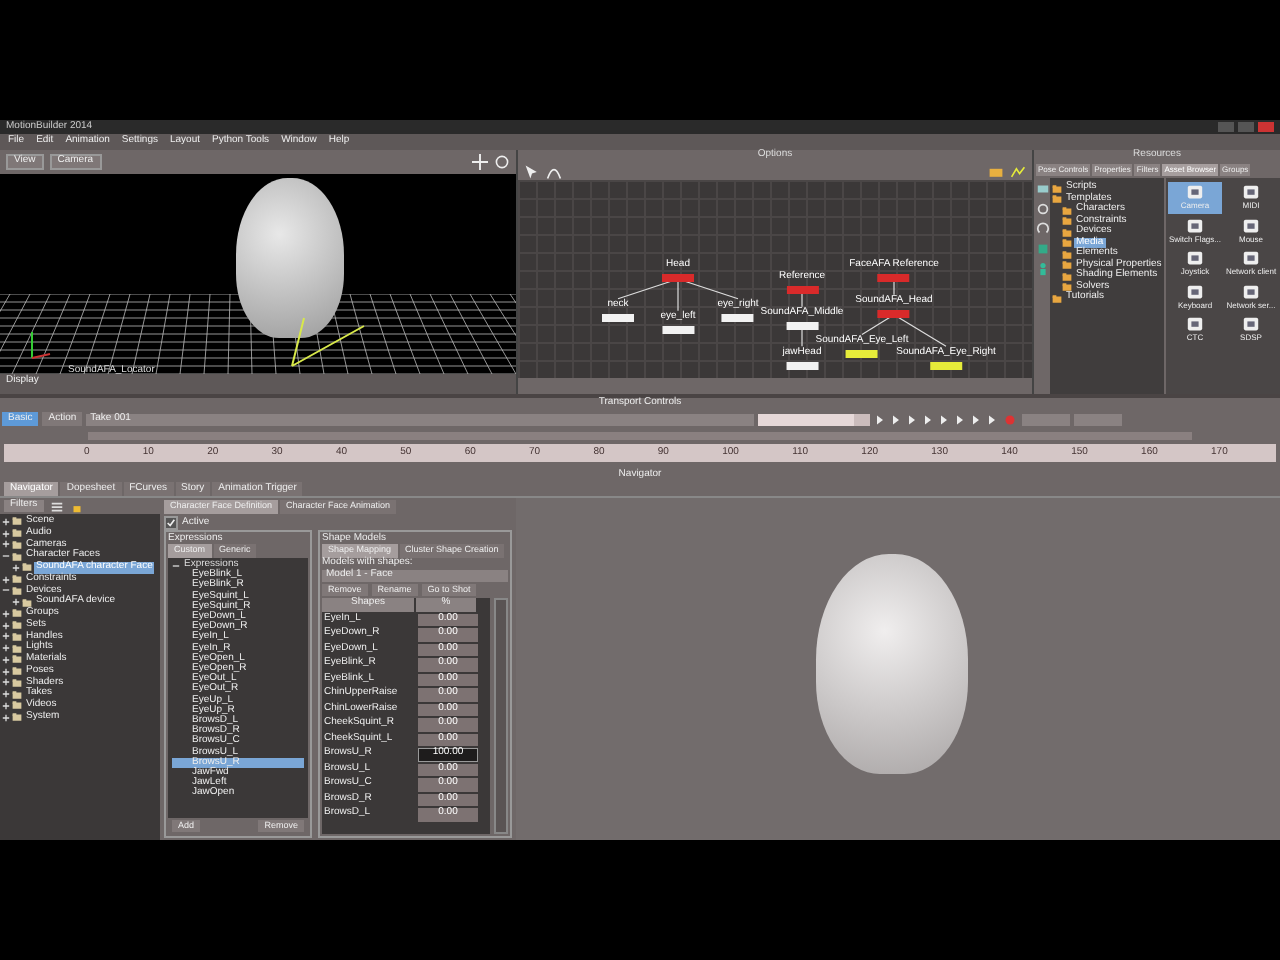 This screenshot has width=1280, height=960. Describe the element at coordinates (992, 419) in the screenshot. I see `skip-end-icon` at that location.